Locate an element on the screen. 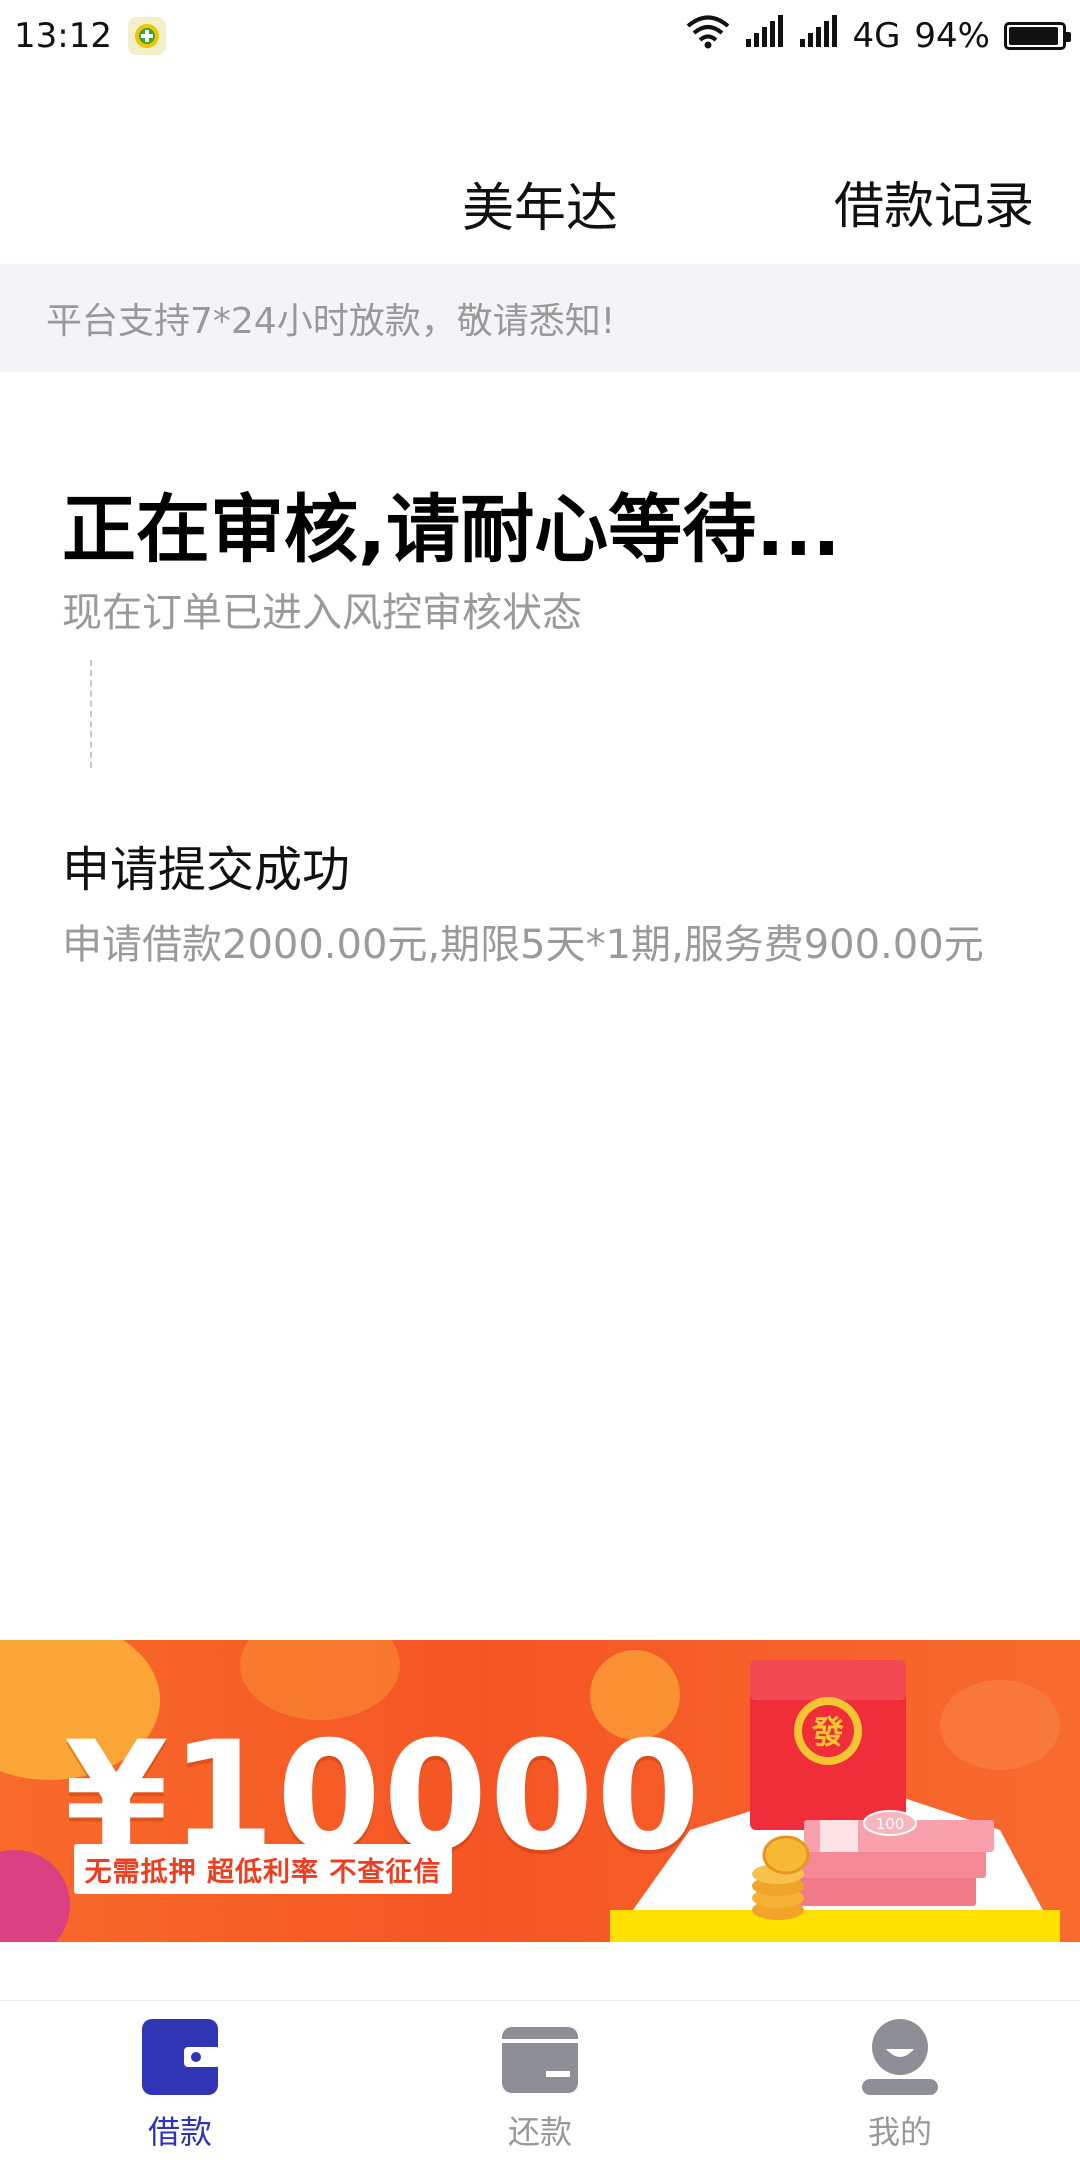 This screenshot has width=1080, height=2160. tab-borrow: 借款 is located at coordinates (180, 2080).